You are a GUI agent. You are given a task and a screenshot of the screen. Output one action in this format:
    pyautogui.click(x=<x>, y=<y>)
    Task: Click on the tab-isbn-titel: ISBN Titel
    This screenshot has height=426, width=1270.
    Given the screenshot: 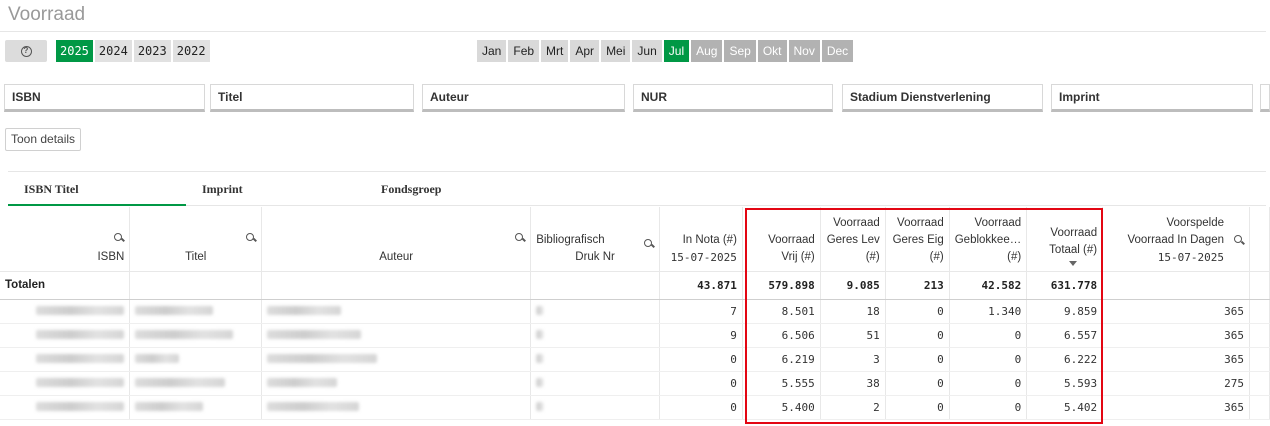 What is the action you would take?
    pyautogui.click(x=51, y=189)
    